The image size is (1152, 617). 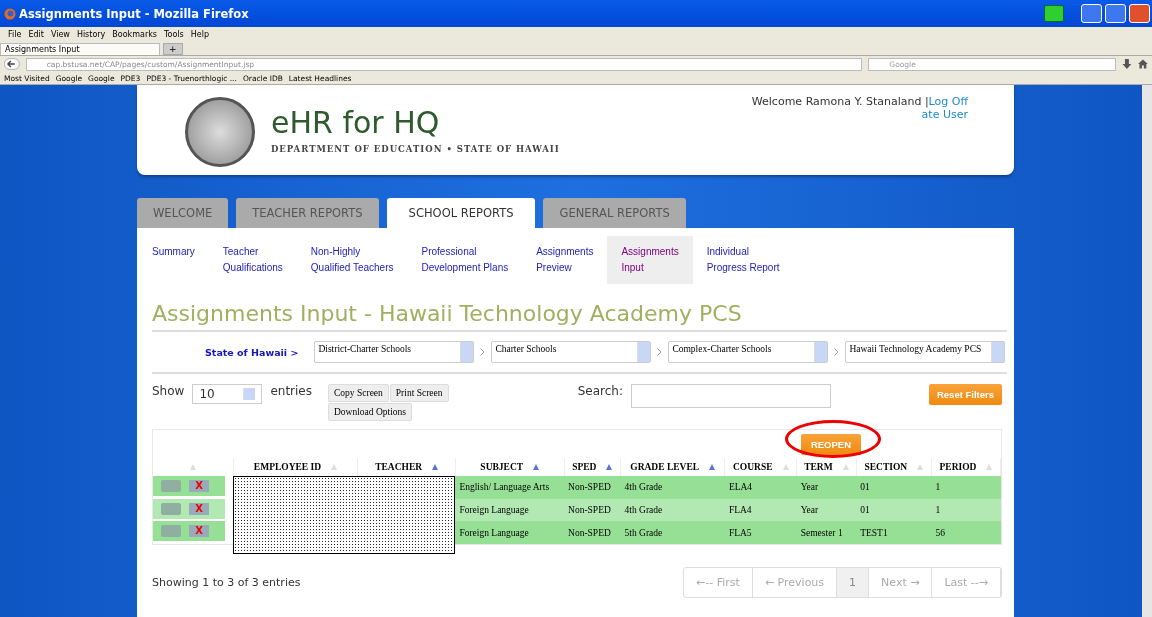 I want to click on nav-tab: SCHOOL REPORTS, so click(x=461, y=213).